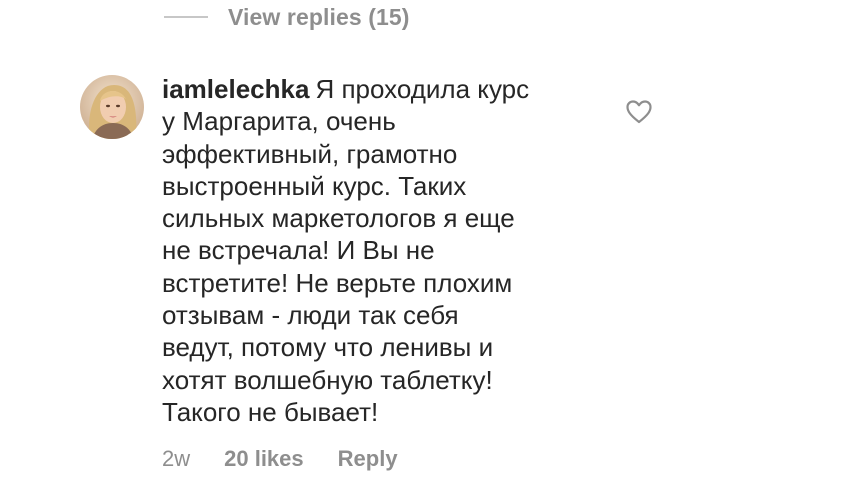  I want to click on heart-icon, so click(639, 112).